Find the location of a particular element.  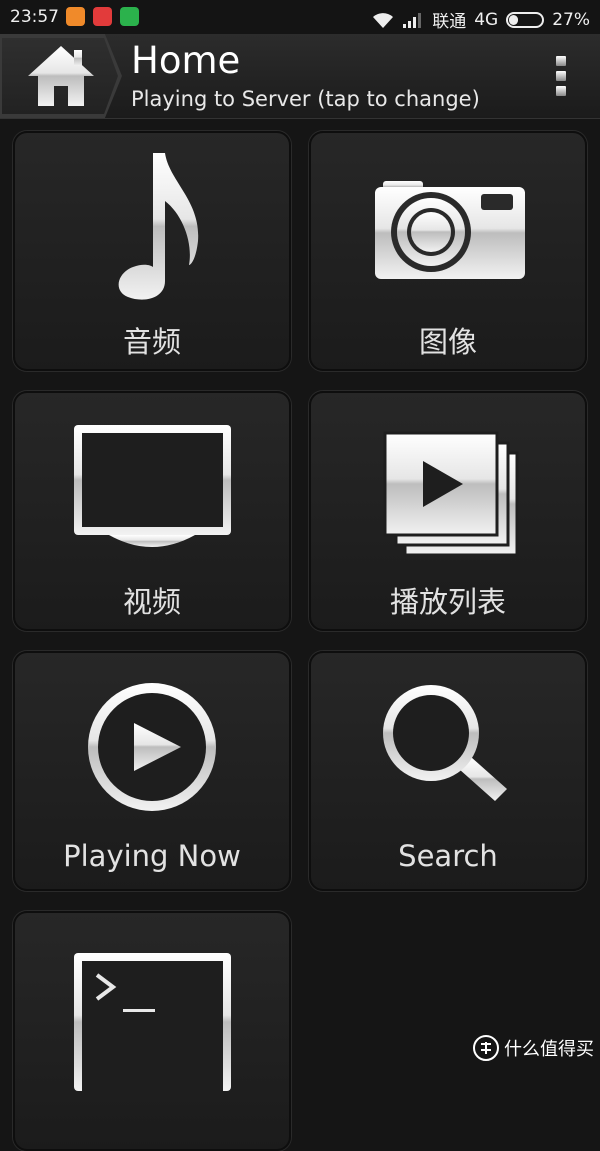

home-icon is located at coordinates (61, 76).